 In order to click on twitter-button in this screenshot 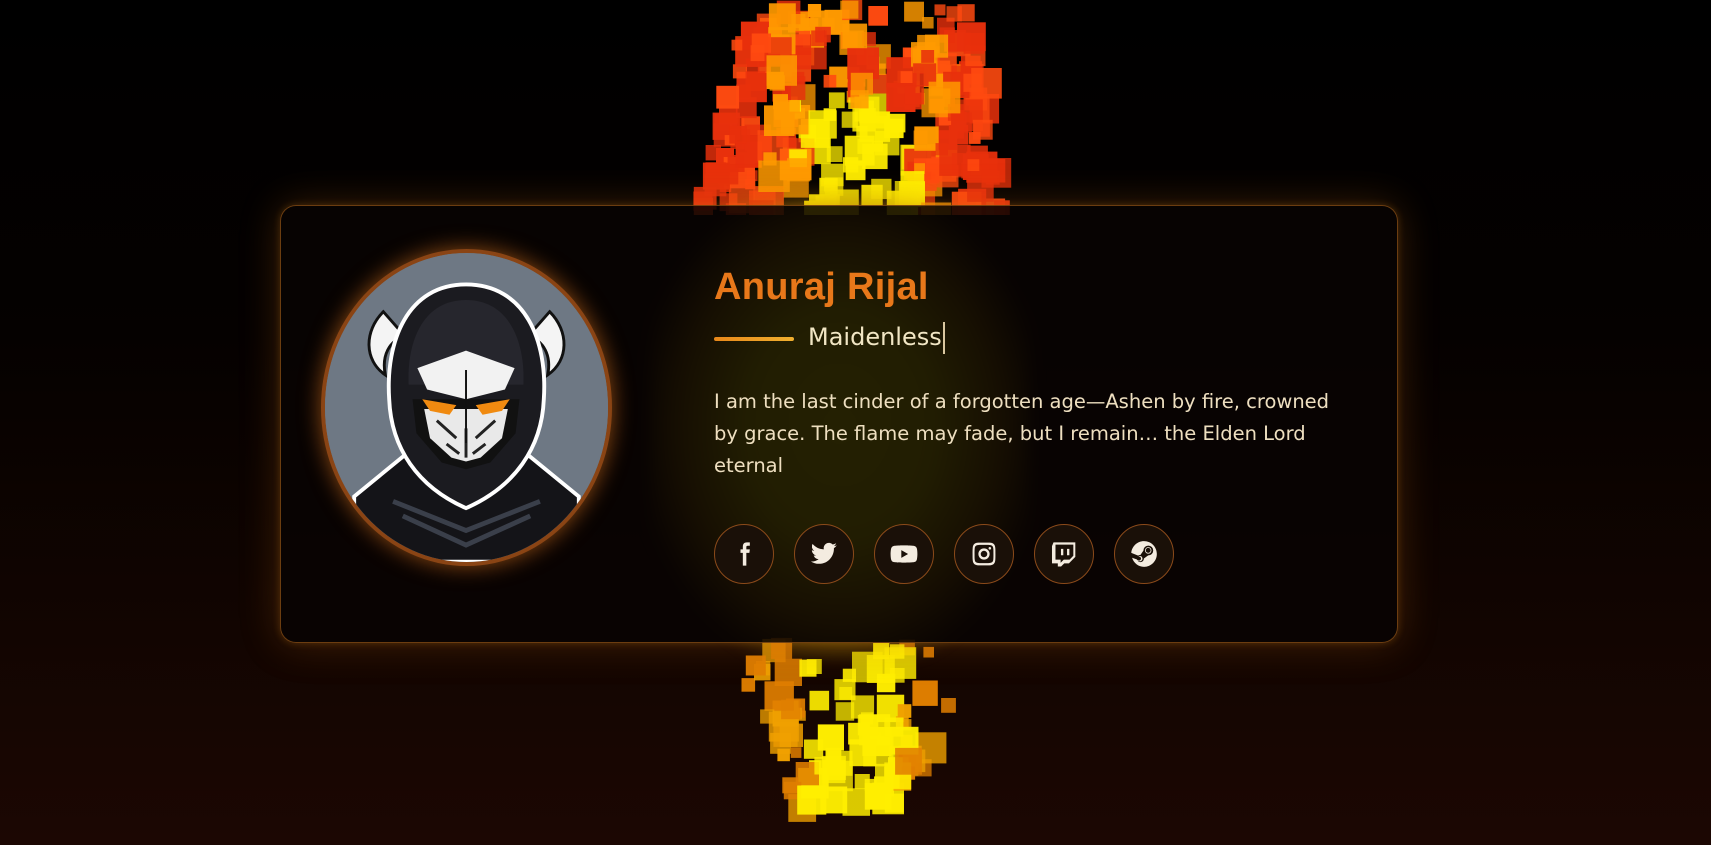, I will do `click(824, 554)`.